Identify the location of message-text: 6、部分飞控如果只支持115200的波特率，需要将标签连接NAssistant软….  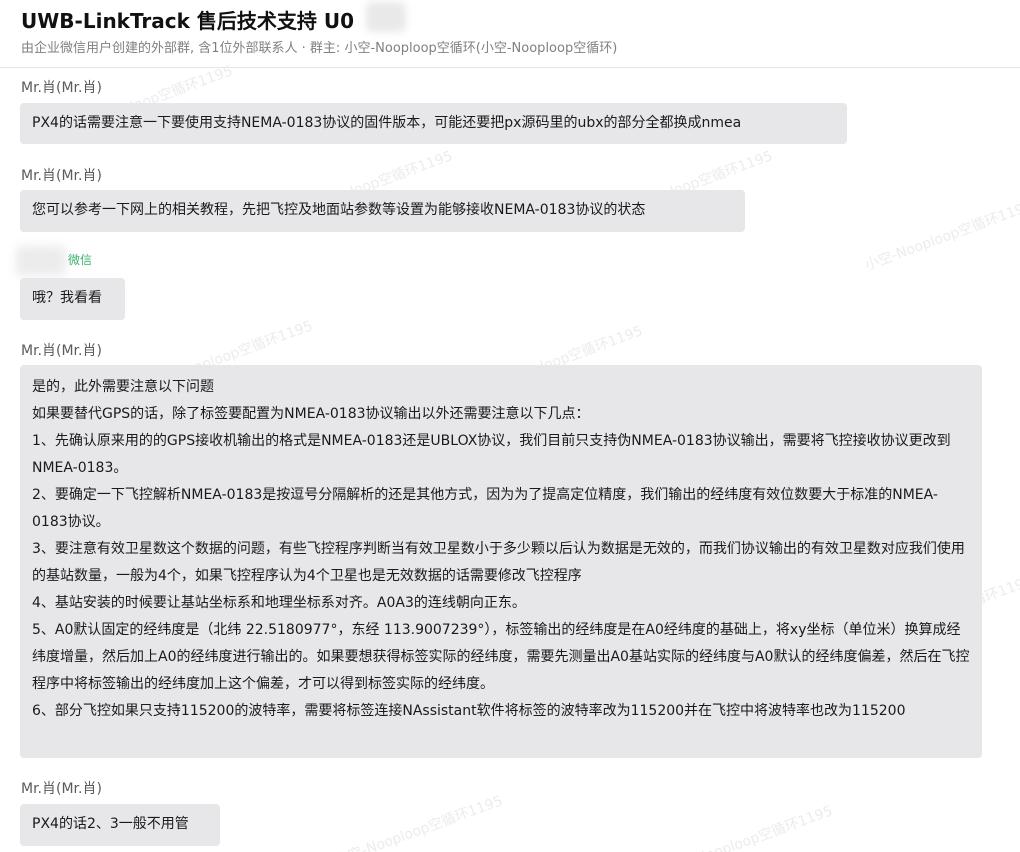
(469, 711).